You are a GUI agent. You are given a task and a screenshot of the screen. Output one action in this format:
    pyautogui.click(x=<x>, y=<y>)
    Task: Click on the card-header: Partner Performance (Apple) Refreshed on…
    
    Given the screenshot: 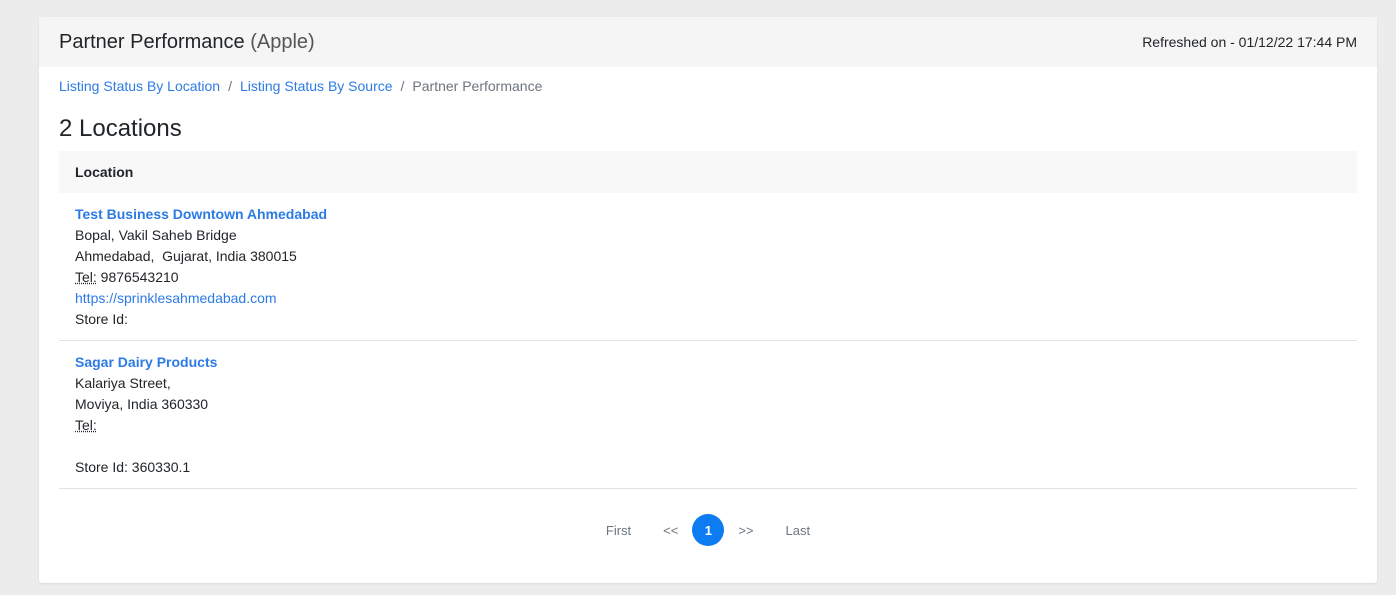 What is the action you would take?
    pyautogui.click(x=708, y=42)
    